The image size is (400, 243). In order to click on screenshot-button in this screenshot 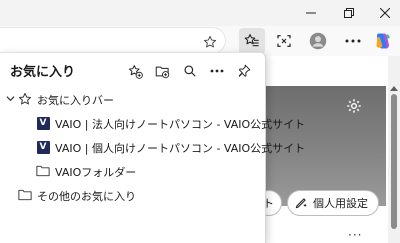, I will do `click(284, 41)`.